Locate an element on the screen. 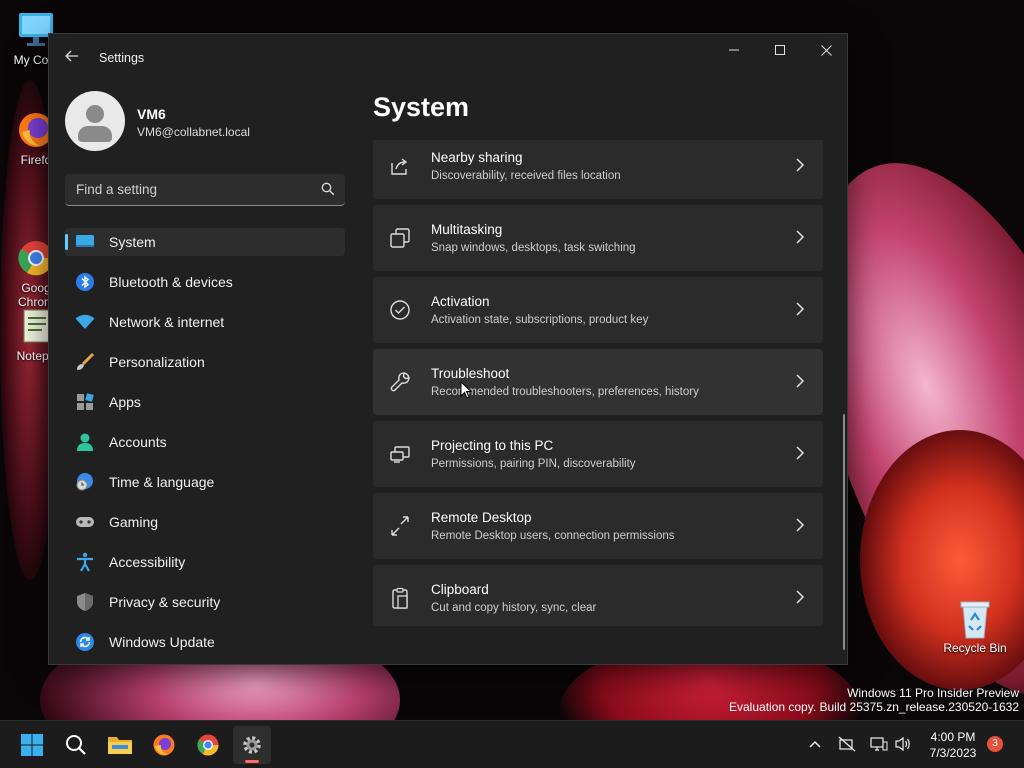  account-icon is located at coordinates (85, 442).